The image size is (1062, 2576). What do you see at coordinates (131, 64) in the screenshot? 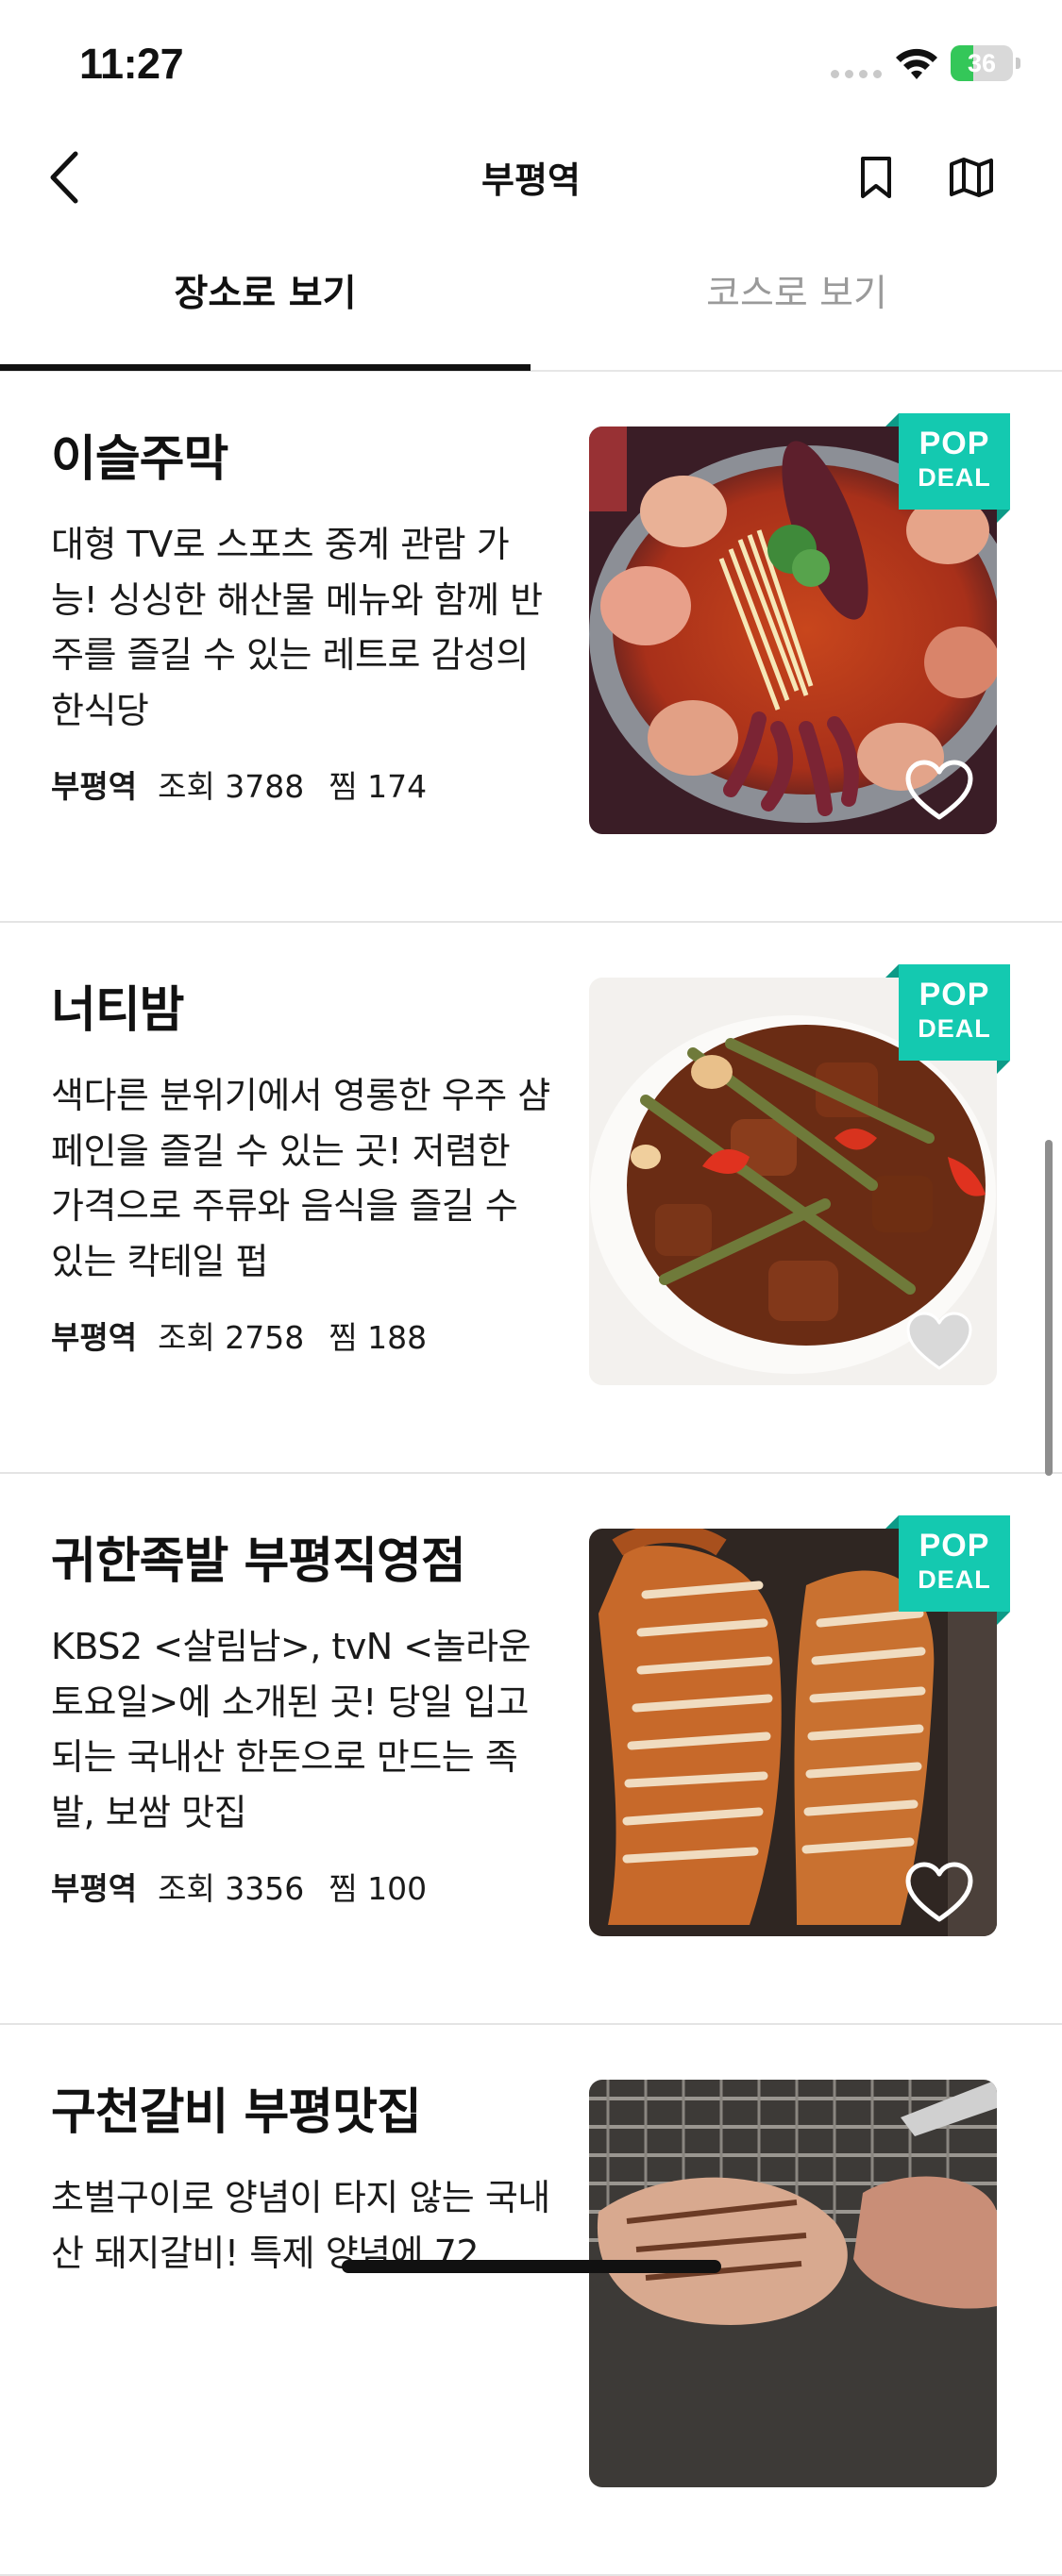
I see `status-time: 11:27` at bounding box center [131, 64].